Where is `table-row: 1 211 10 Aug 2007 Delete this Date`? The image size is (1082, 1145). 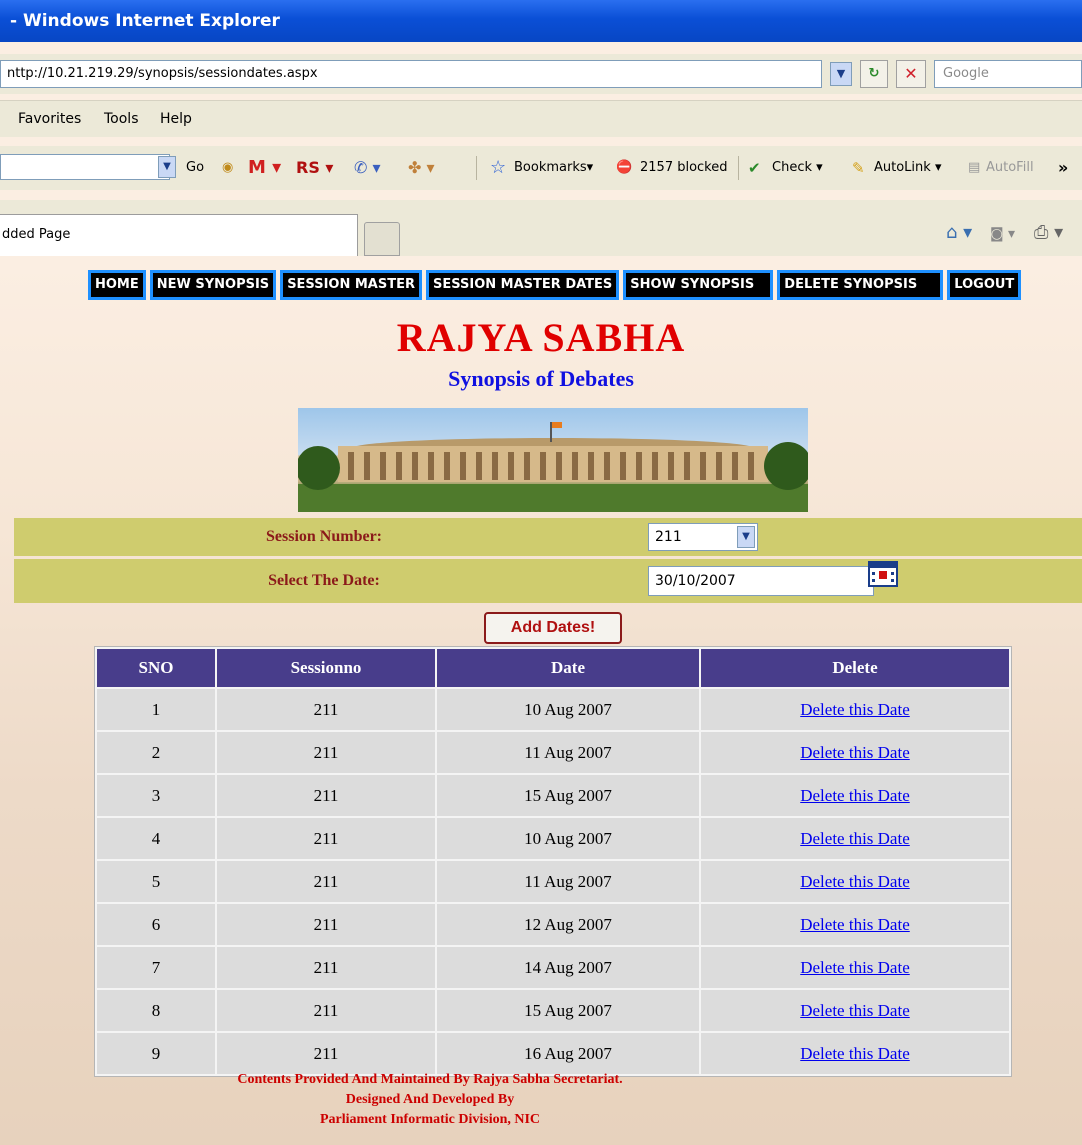
table-row: 1 211 10 Aug 2007 Delete this Date is located at coordinates (553, 709).